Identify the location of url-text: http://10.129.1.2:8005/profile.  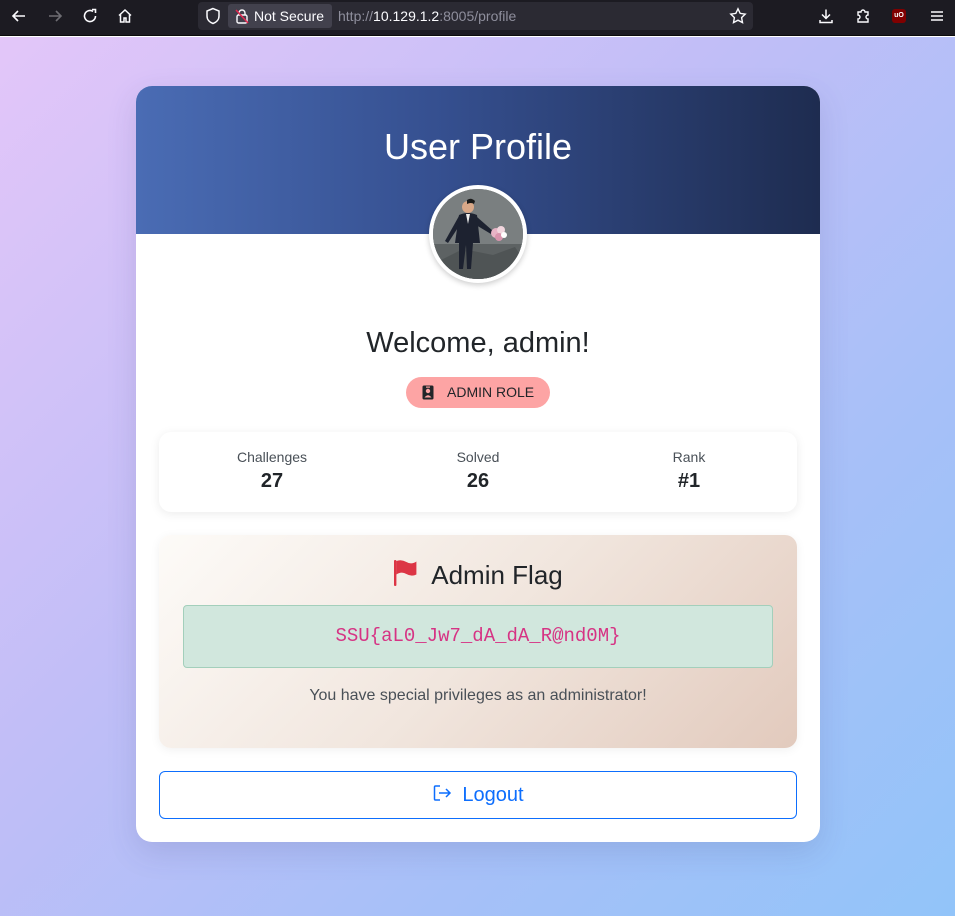
(427, 16).